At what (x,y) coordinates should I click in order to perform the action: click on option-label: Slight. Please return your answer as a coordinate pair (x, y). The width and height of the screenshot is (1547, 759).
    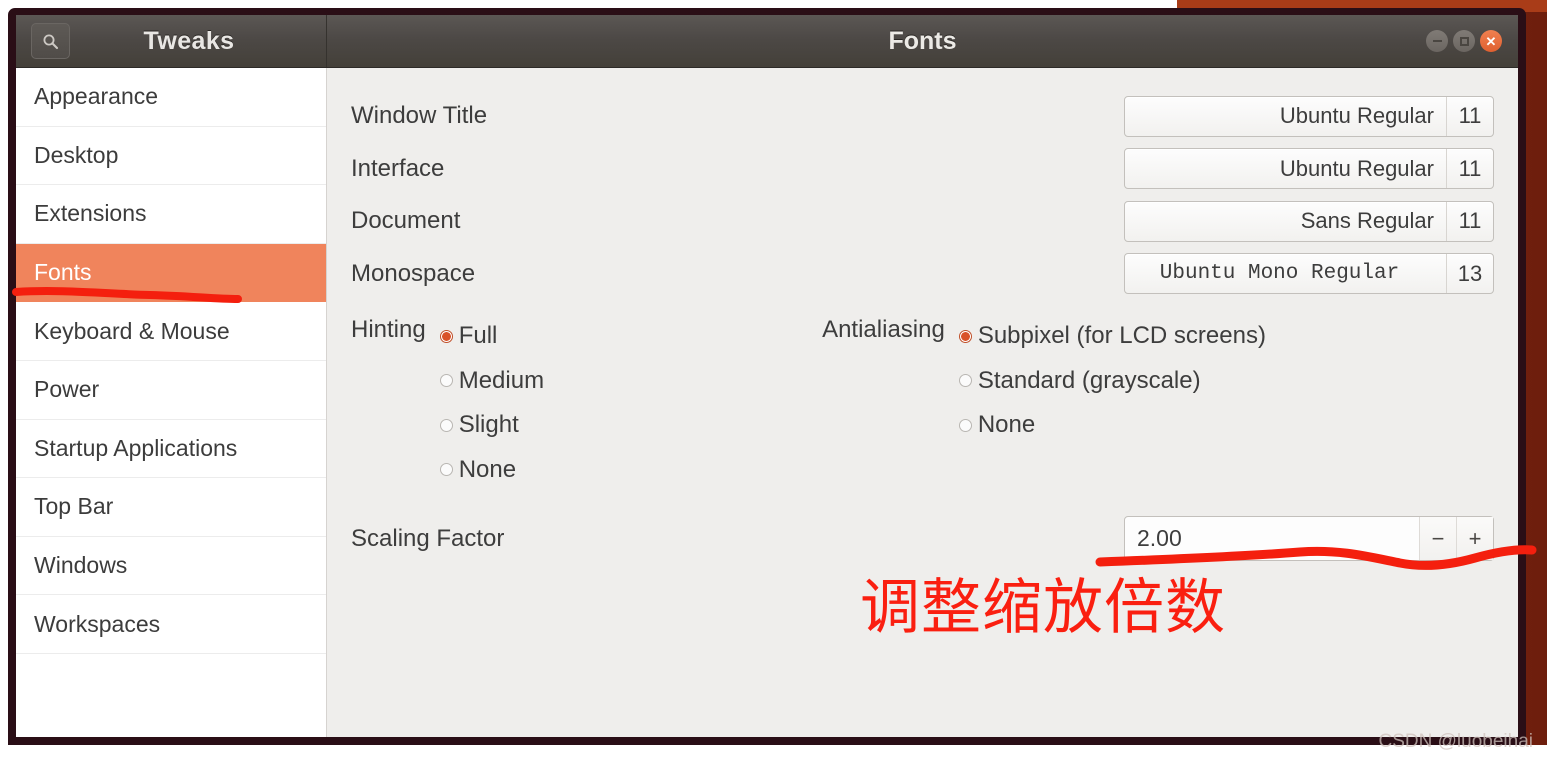
    Looking at the image, I should click on (488, 425).